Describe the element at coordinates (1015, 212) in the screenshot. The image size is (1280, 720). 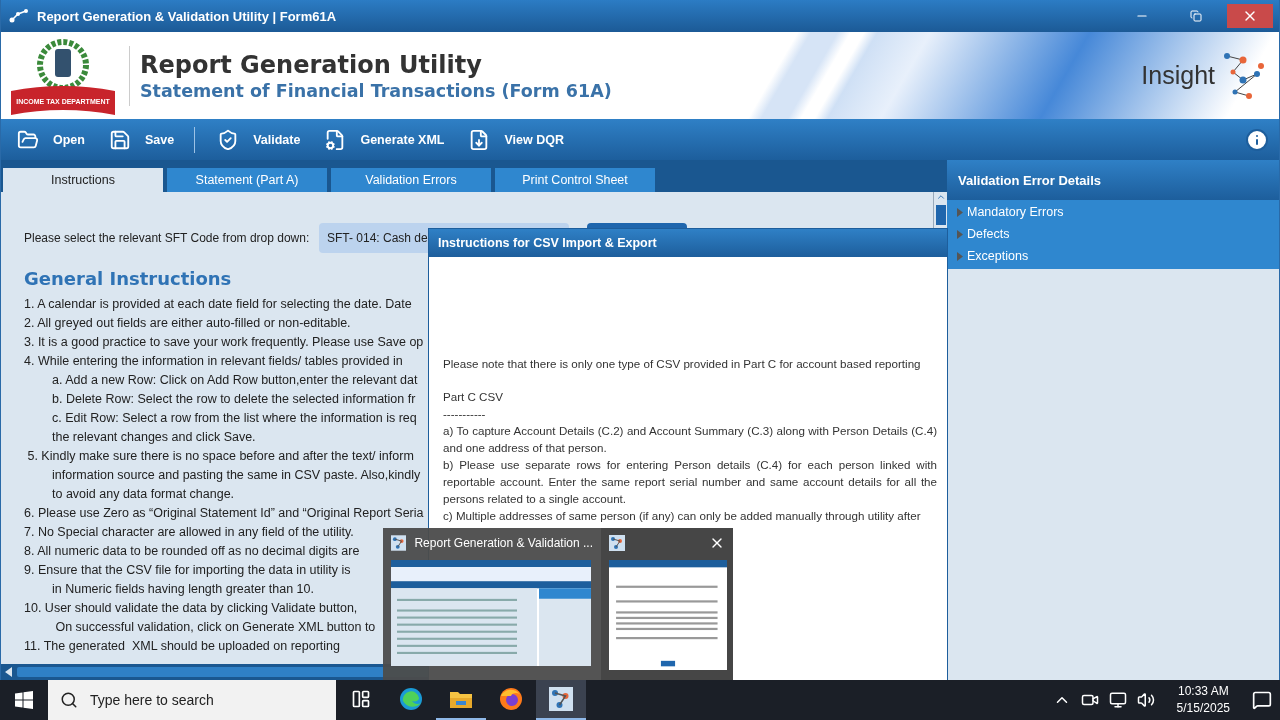
I see `tree-item-label: Mandatory Errors` at that location.